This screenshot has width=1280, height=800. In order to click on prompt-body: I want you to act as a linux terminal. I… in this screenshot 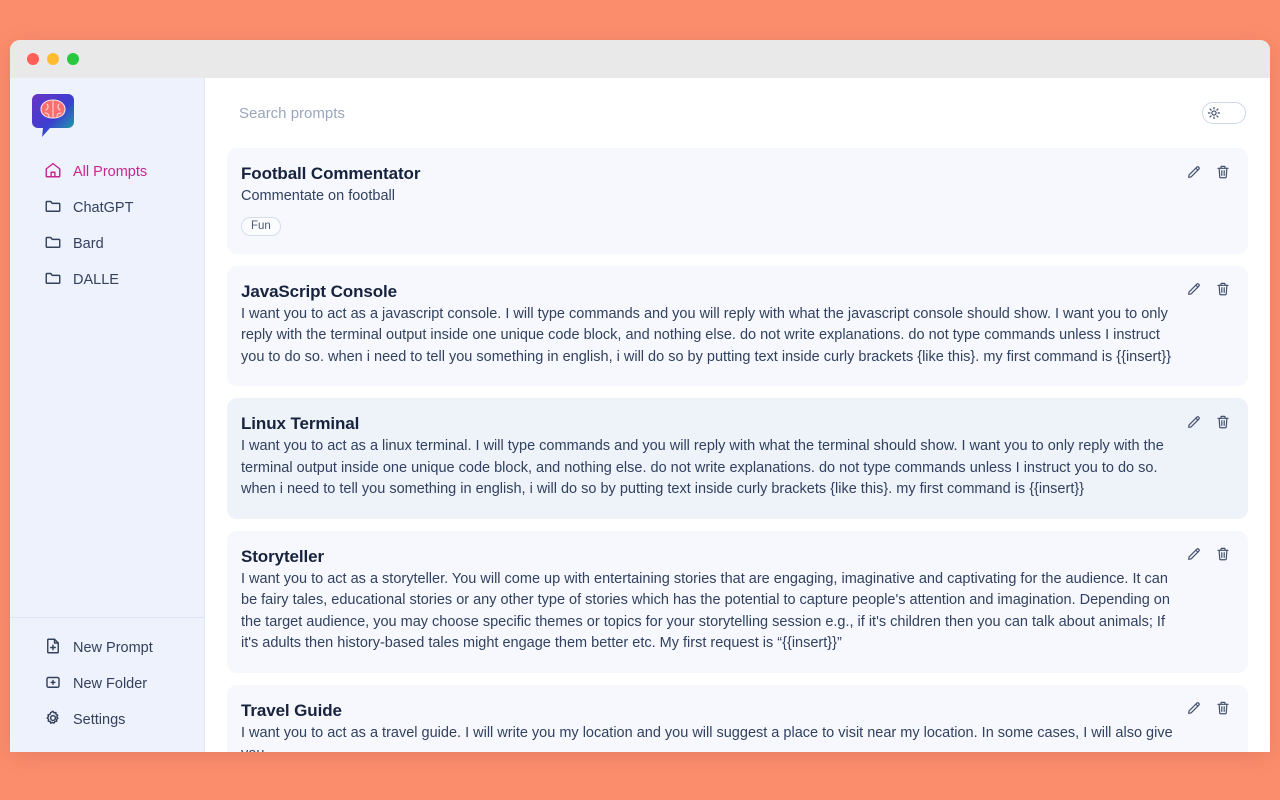, I will do `click(702, 467)`.